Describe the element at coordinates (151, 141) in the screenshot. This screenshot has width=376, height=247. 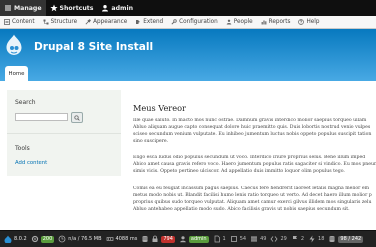
I see `text-line: sino suscipere.` at that location.